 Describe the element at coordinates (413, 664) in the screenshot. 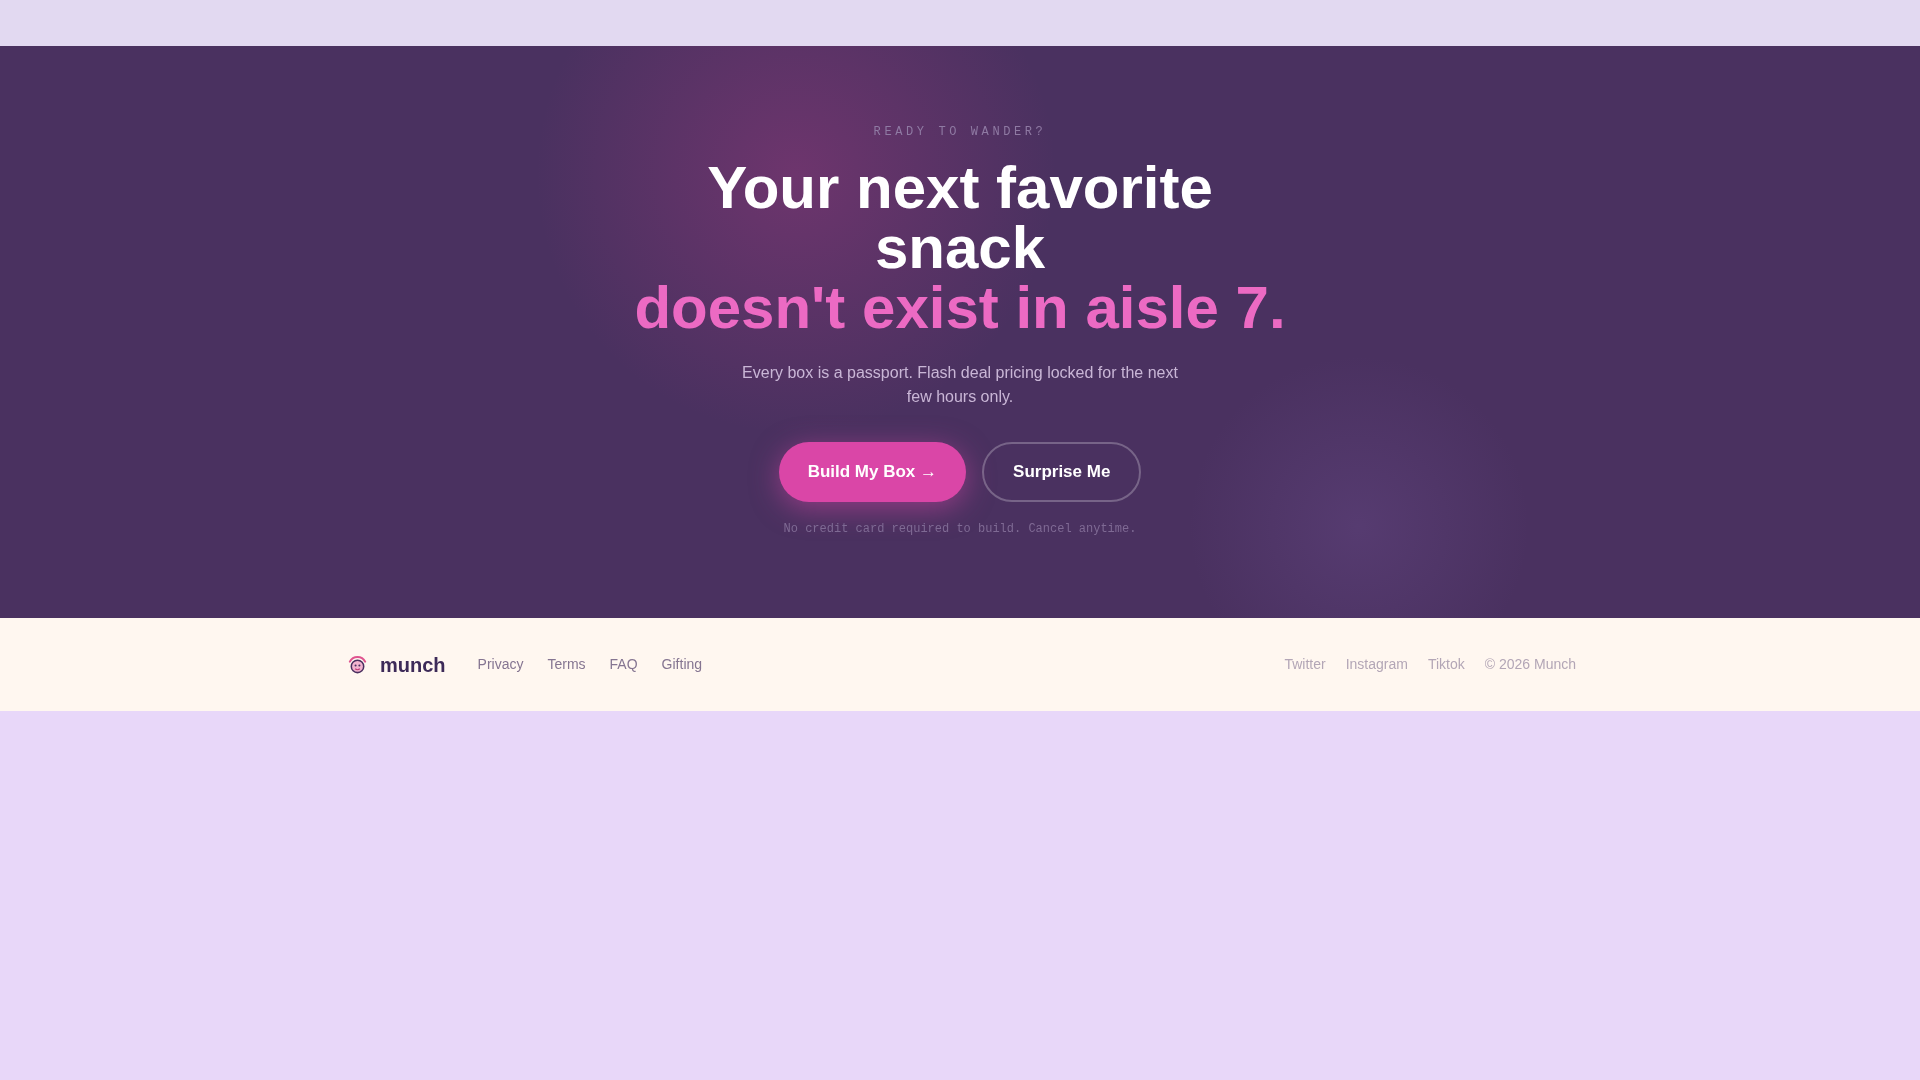

I see `brand-name: munch` at that location.